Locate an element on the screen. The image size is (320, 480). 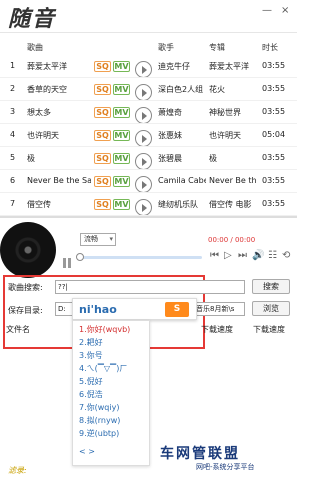
song-number: 1 is located at coordinates (13, 65).